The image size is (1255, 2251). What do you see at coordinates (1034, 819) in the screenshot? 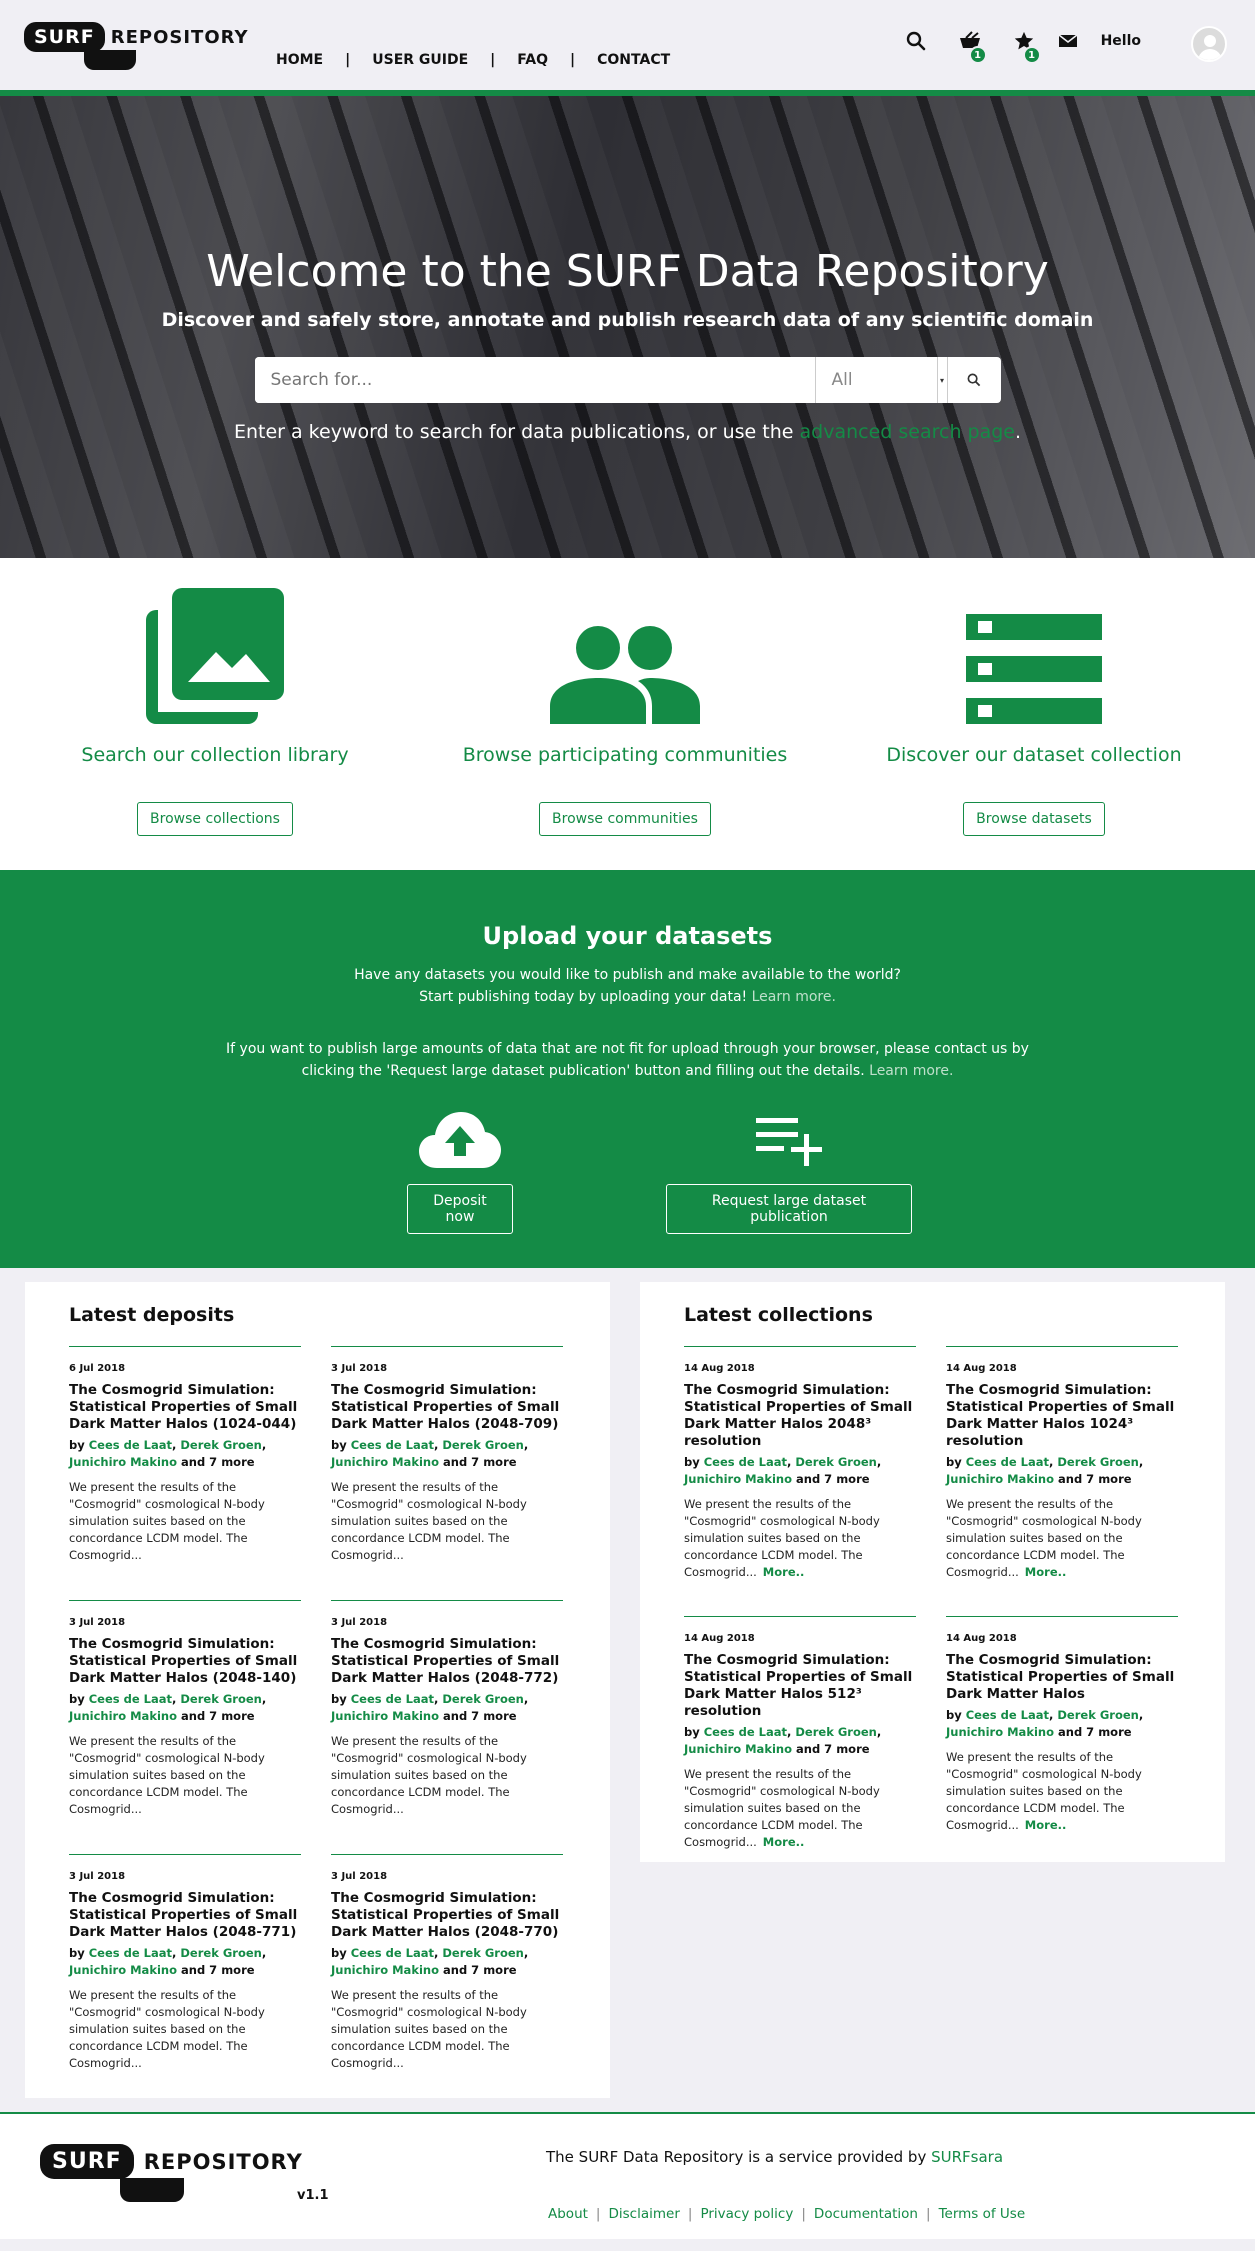
I see `browse-datasets-button: Browse datasets` at bounding box center [1034, 819].